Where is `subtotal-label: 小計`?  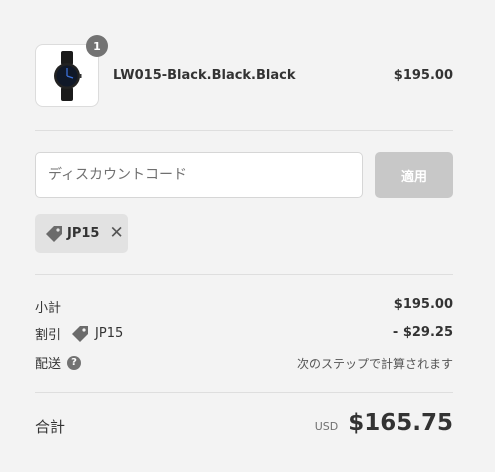 subtotal-label: 小計 is located at coordinates (48, 306).